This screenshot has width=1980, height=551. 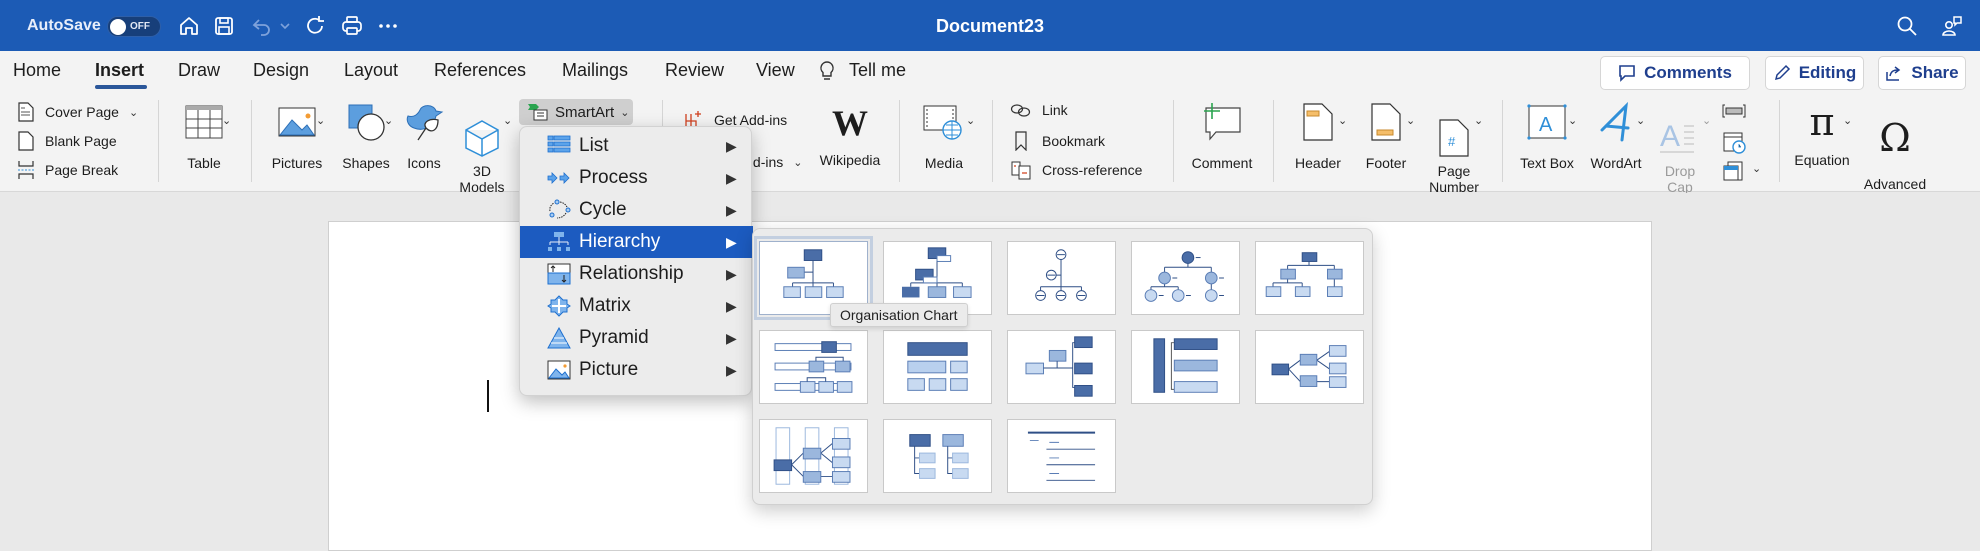 I want to click on media-button: Media, so click(x=944, y=136).